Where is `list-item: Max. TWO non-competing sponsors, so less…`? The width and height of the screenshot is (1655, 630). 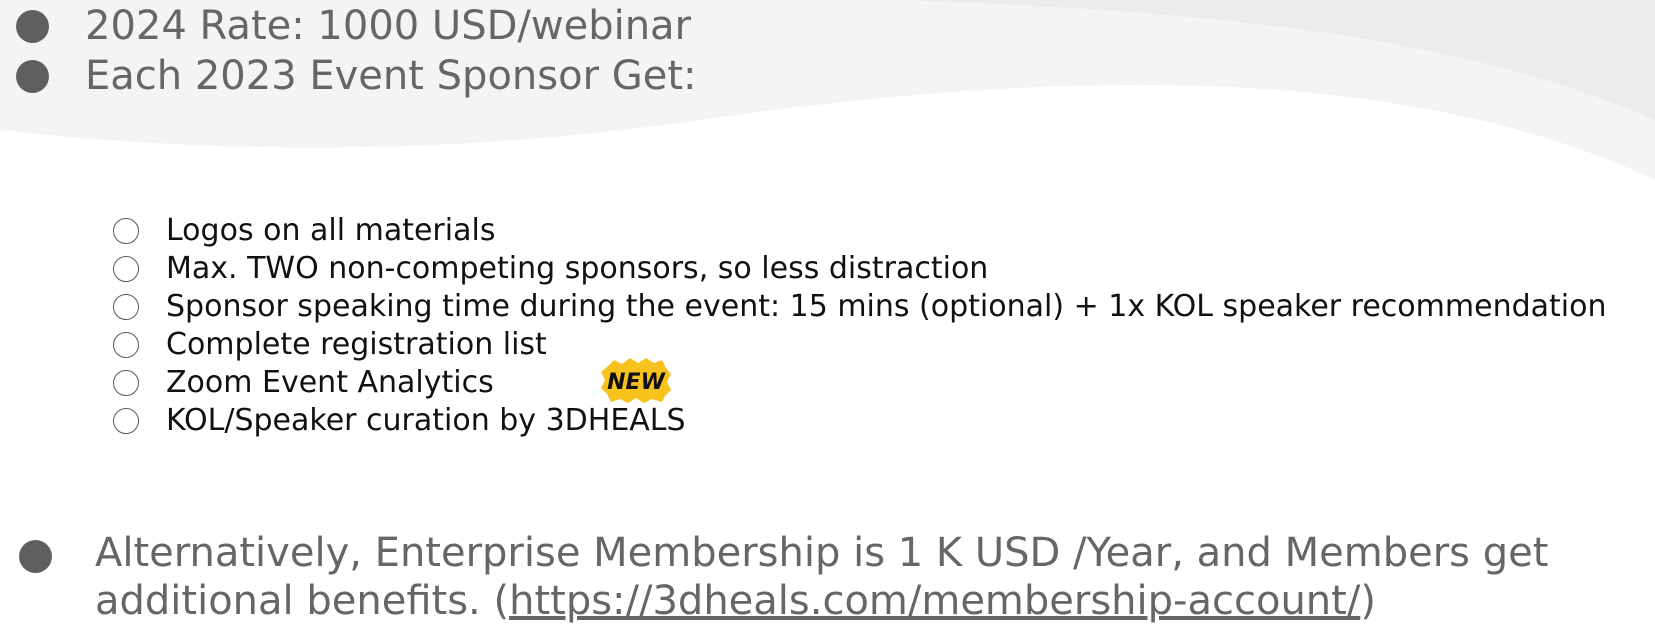 list-item: Max. TWO non-competing sponsors, so less… is located at coordinates (859, 269).